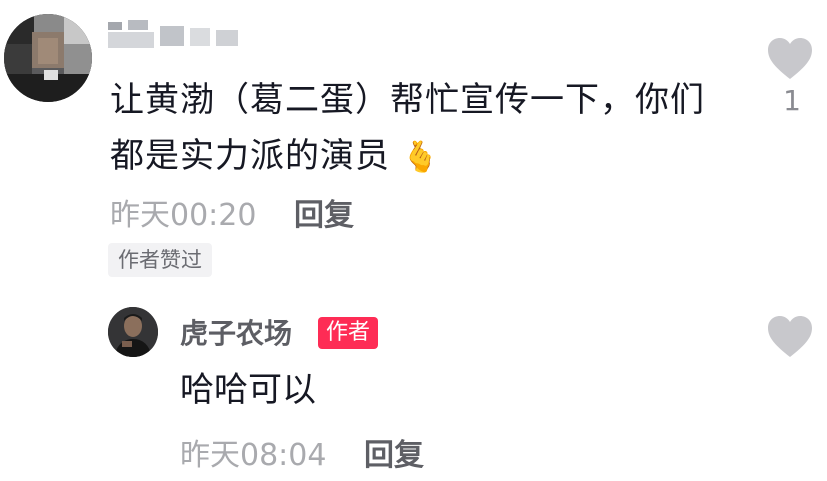 The width and height of the screenshot is (827, 481). I want to click on reply-text: 哈哈可以, so click(248, 390).